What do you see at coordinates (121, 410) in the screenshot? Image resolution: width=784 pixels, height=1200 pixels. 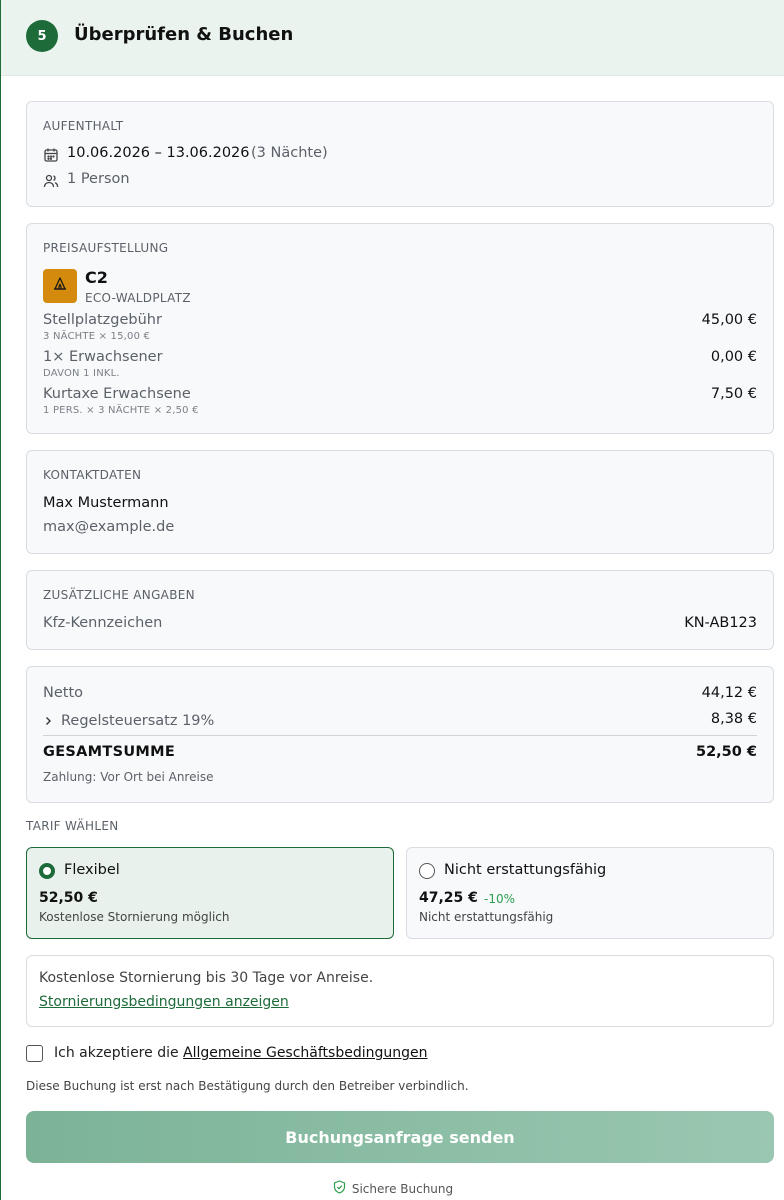 I see `price-line-detail: 1 PERS. × 3 NÄCHTE × 2,50 €` at bounding box center [121, 410].